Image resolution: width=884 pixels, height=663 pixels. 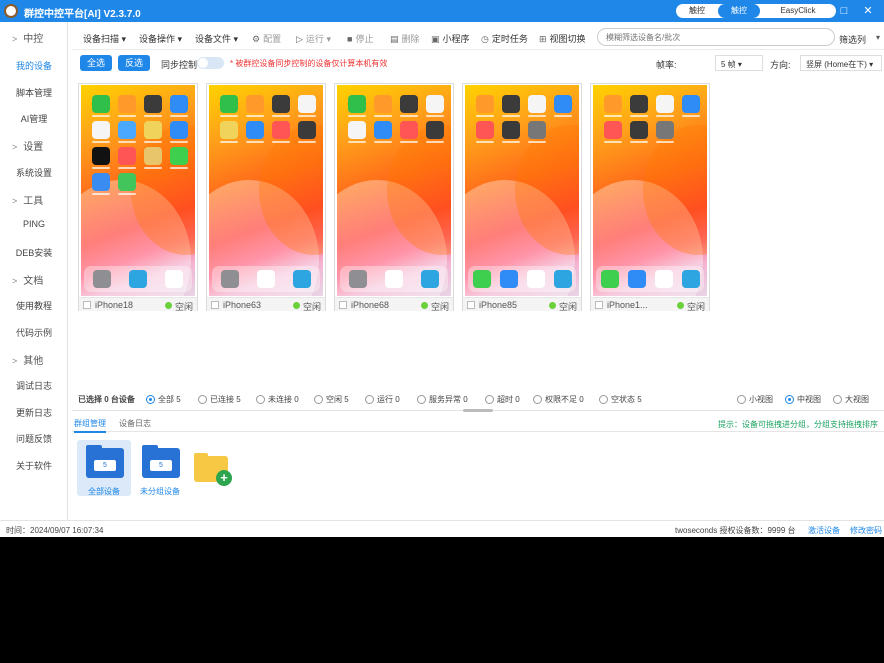 What do you see at coordinates (620, 399) in the screenshot?
I see `filter-empty-status-radio: 空状态 5` at bounding box center [620, 399].